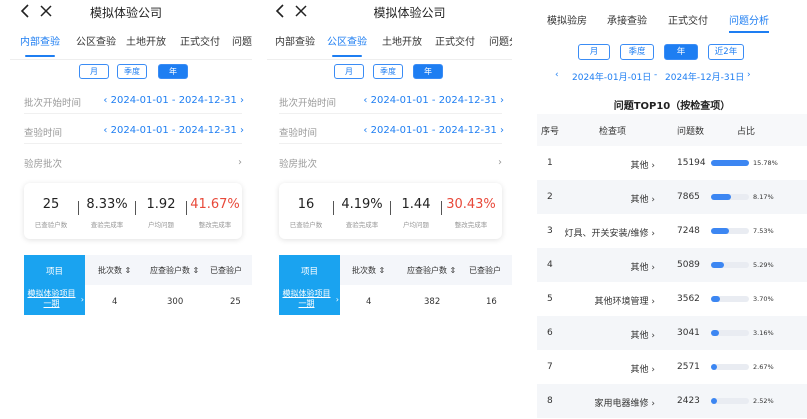 The width and height of the screenshot is (807, 419). I want to click on back-arrow-icon, so click(281, 11).